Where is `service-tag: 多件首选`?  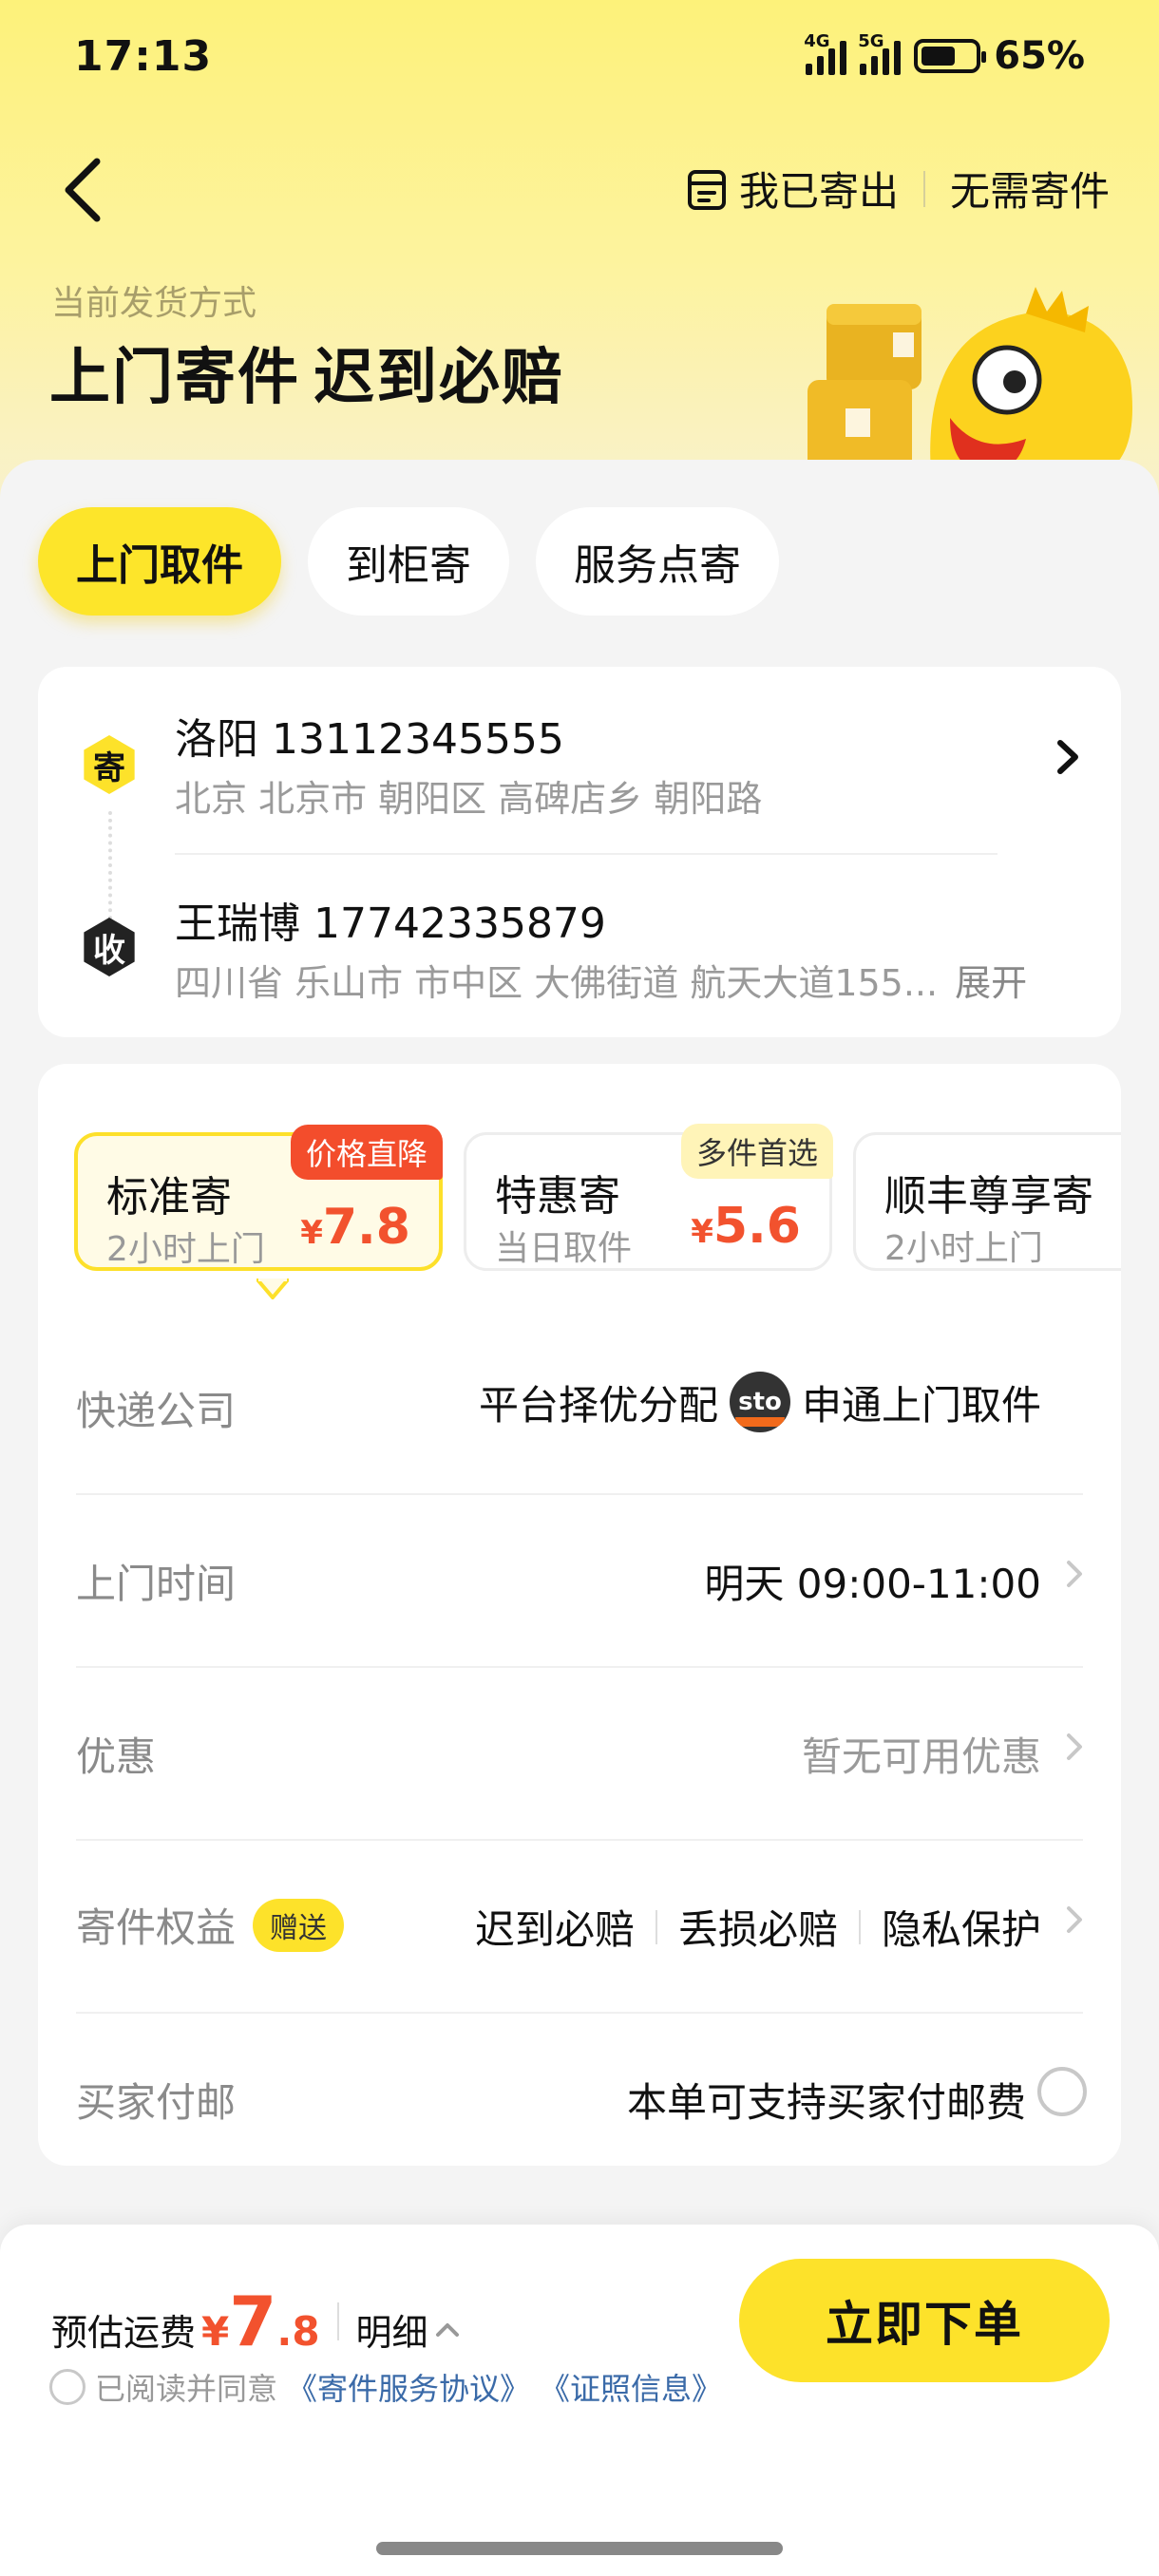
service-tag: 多件首选 is located at coordinates (756, 1151).